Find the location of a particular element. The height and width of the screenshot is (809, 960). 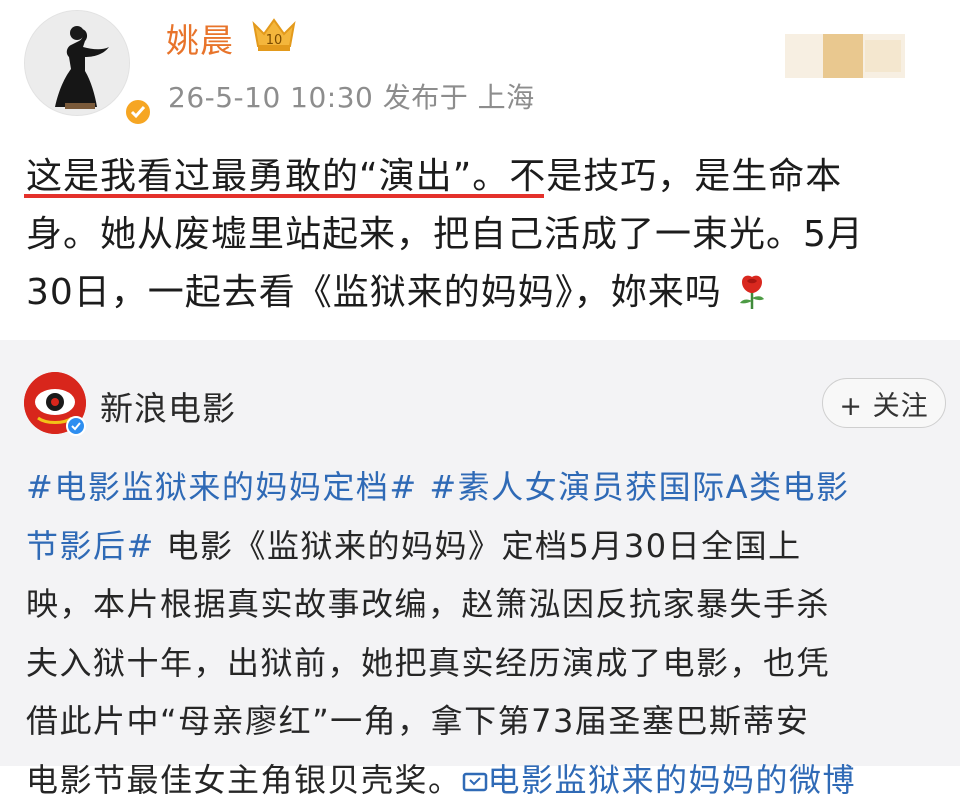

repost-text-line: 电影节最佳女主角银贝壳奖。电影监狱来的妈妈的微博 is located at coordinates (482, 780).